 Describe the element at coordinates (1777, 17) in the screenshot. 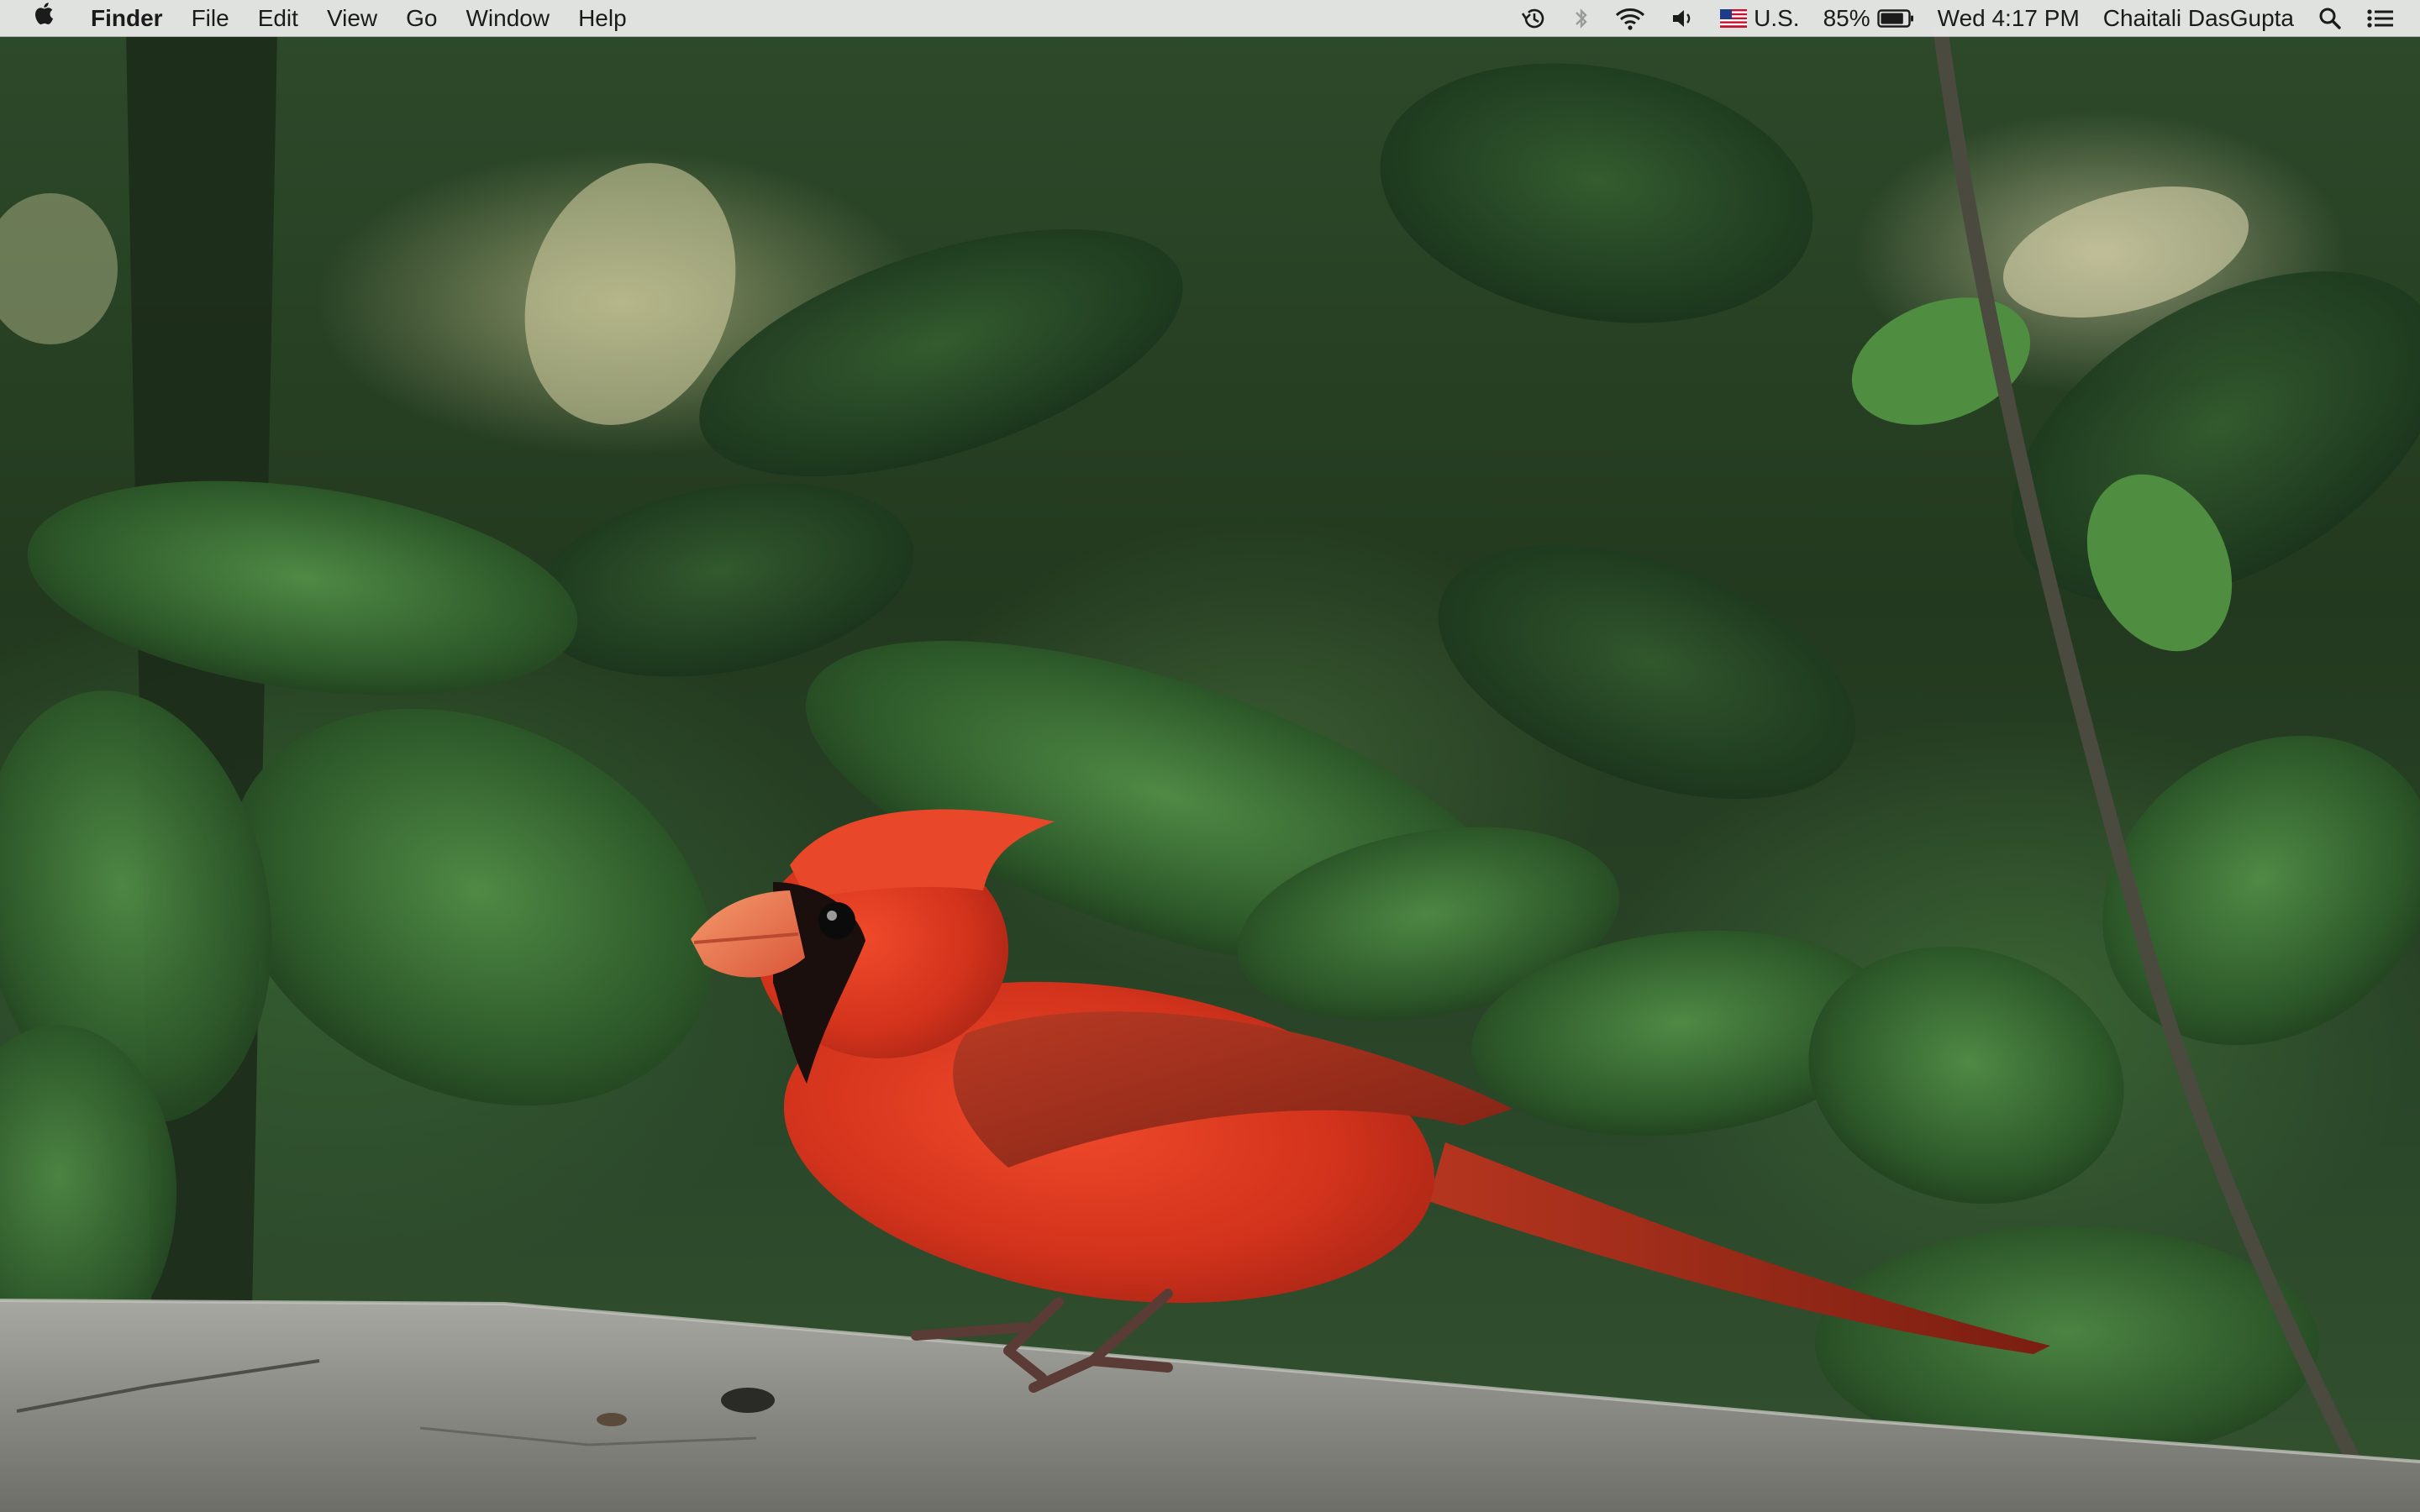

I see `input-source-label: U.S.` at that location.